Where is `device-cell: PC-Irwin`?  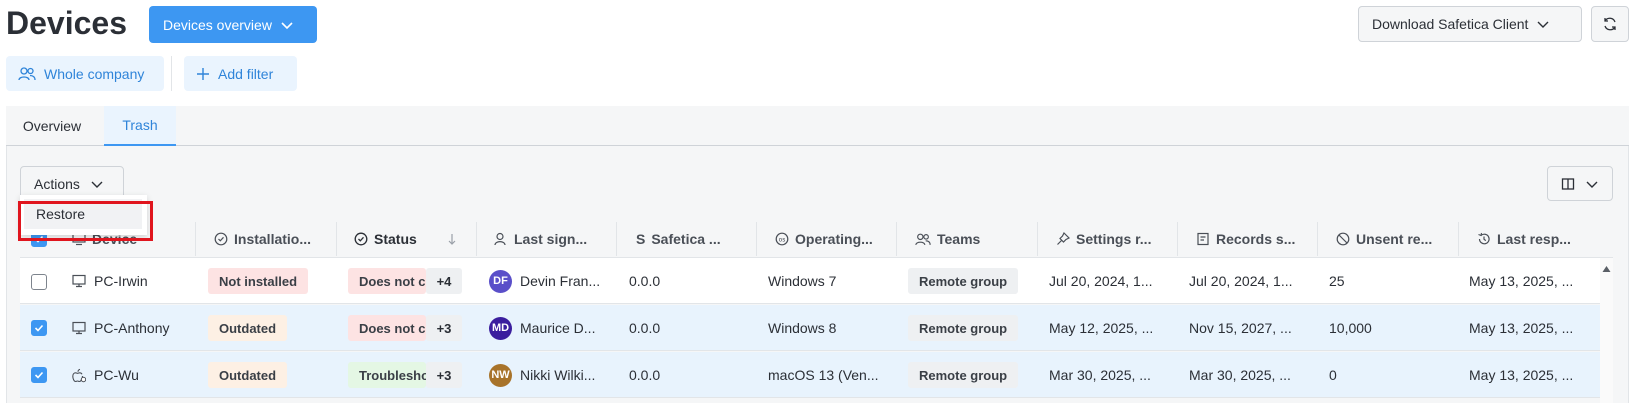
device-cell: PC-Irwin is located at coordinates (132, 281).